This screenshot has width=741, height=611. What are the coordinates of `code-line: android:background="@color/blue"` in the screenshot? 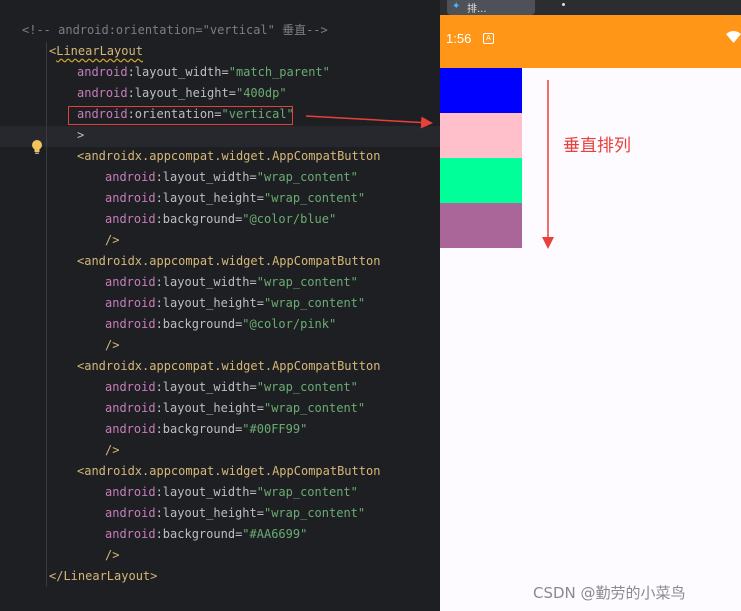 It's located at (220, 219).